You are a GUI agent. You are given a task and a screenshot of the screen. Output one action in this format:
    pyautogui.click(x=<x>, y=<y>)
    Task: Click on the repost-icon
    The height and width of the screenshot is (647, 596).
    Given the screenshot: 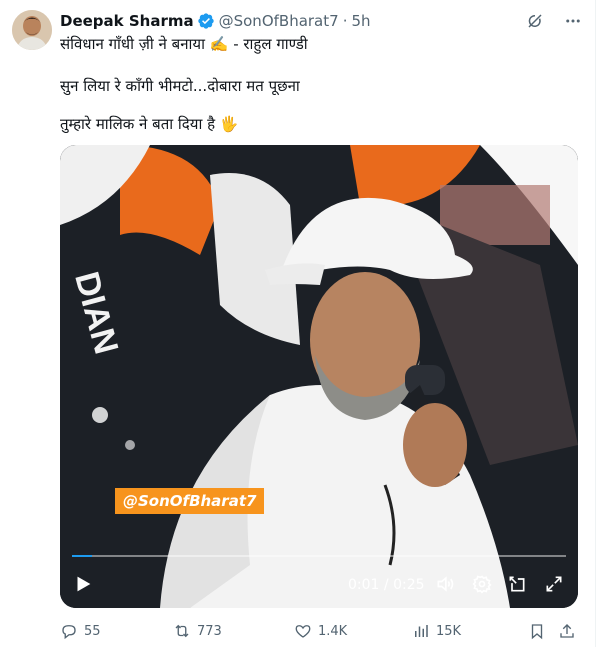 What is the action you would take?
    pyautogui.click(x=182, y=631)
    